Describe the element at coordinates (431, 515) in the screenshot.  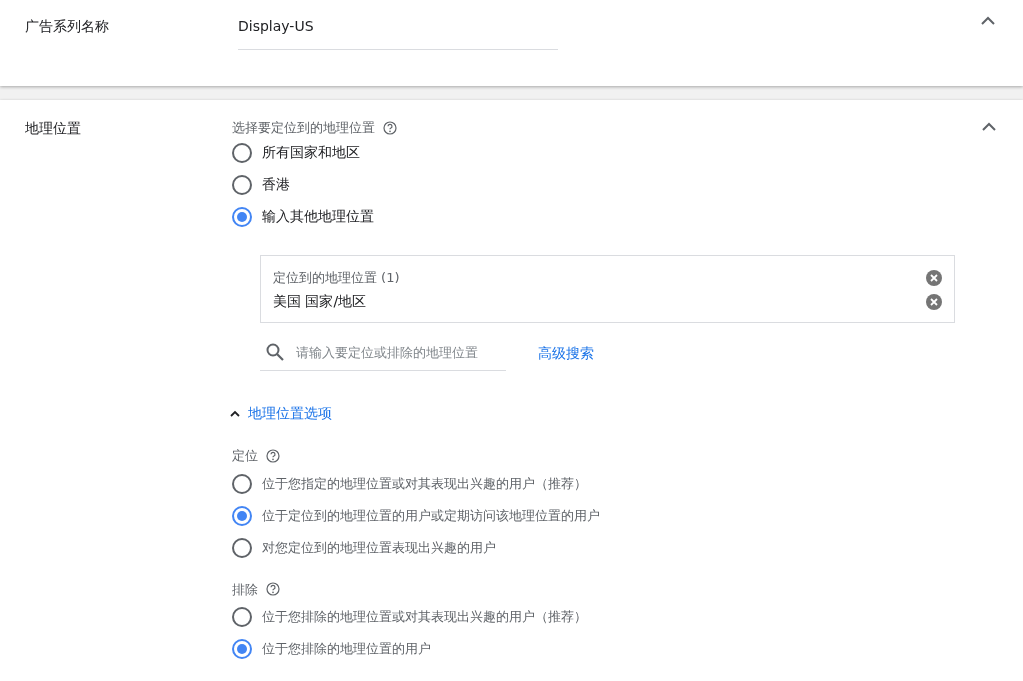
I see `radio-label: 位于定位到的地理位置的用户或定期访问该地理位置的用户` at that location.